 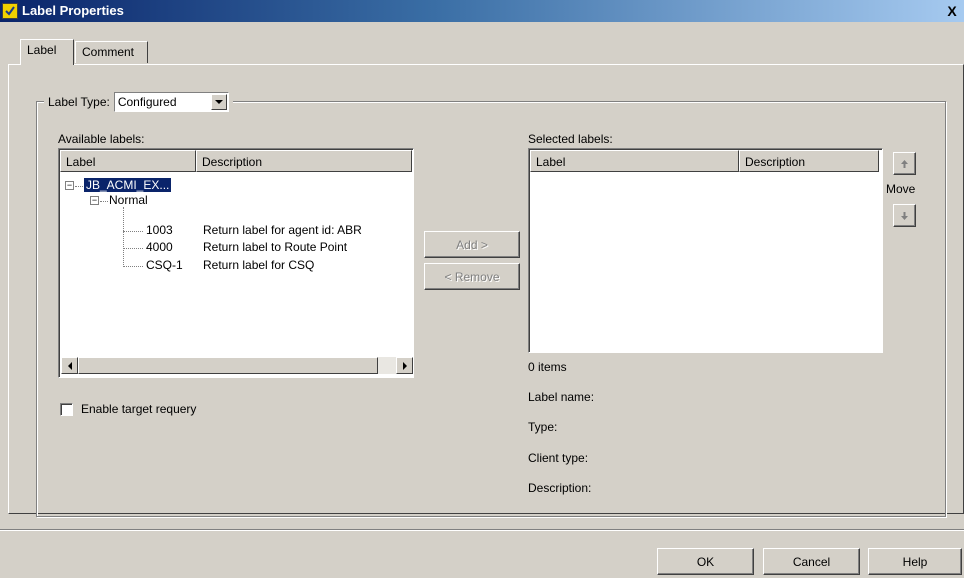 I want to click on available-labels-heading: Available labels:, so click(x=101, y=139).